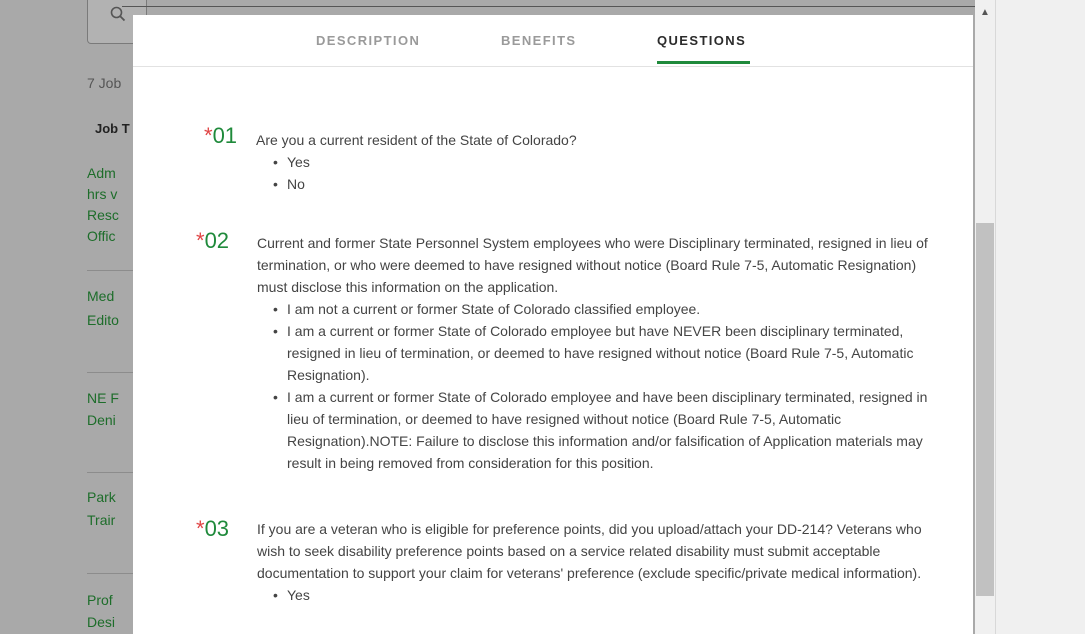 The width and height of the screenshot is (1085, 634). I want to click on scroll-up-arrow-icon: ▲, so click(985, 13).